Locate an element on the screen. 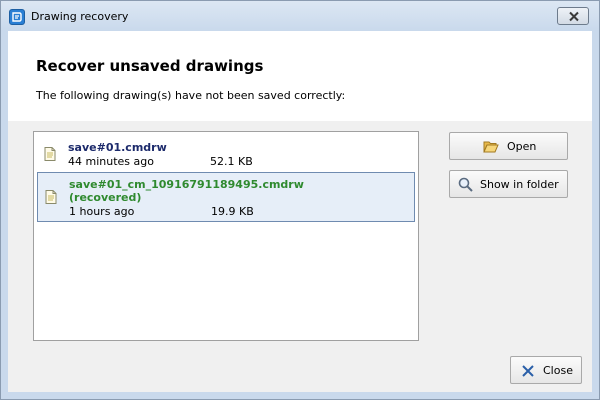 This screenshot has height=400, width=600. window-title: Drawing recovery is located at coordinates (80, 16).